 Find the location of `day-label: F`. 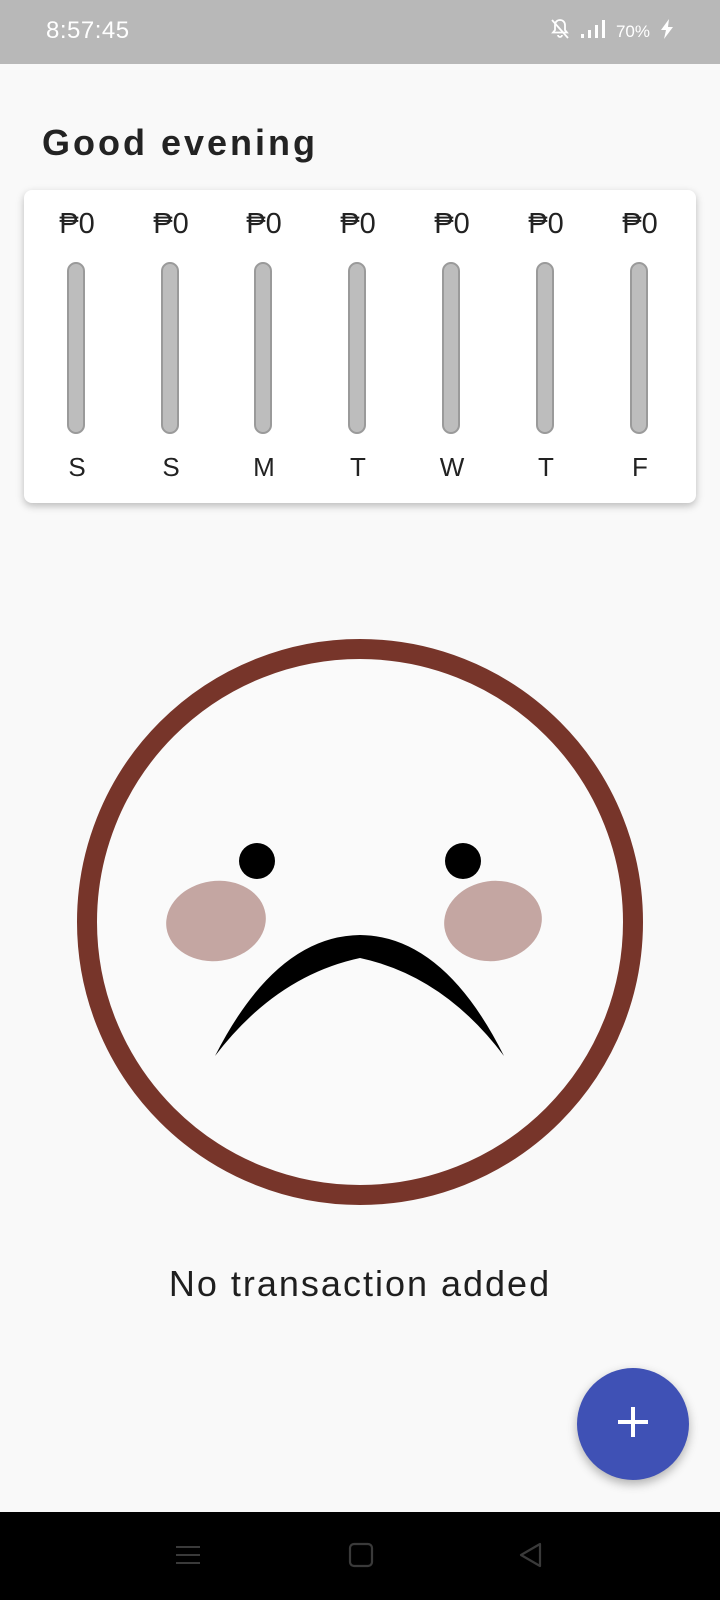

day-label: F is located at coordinates (640, 467).